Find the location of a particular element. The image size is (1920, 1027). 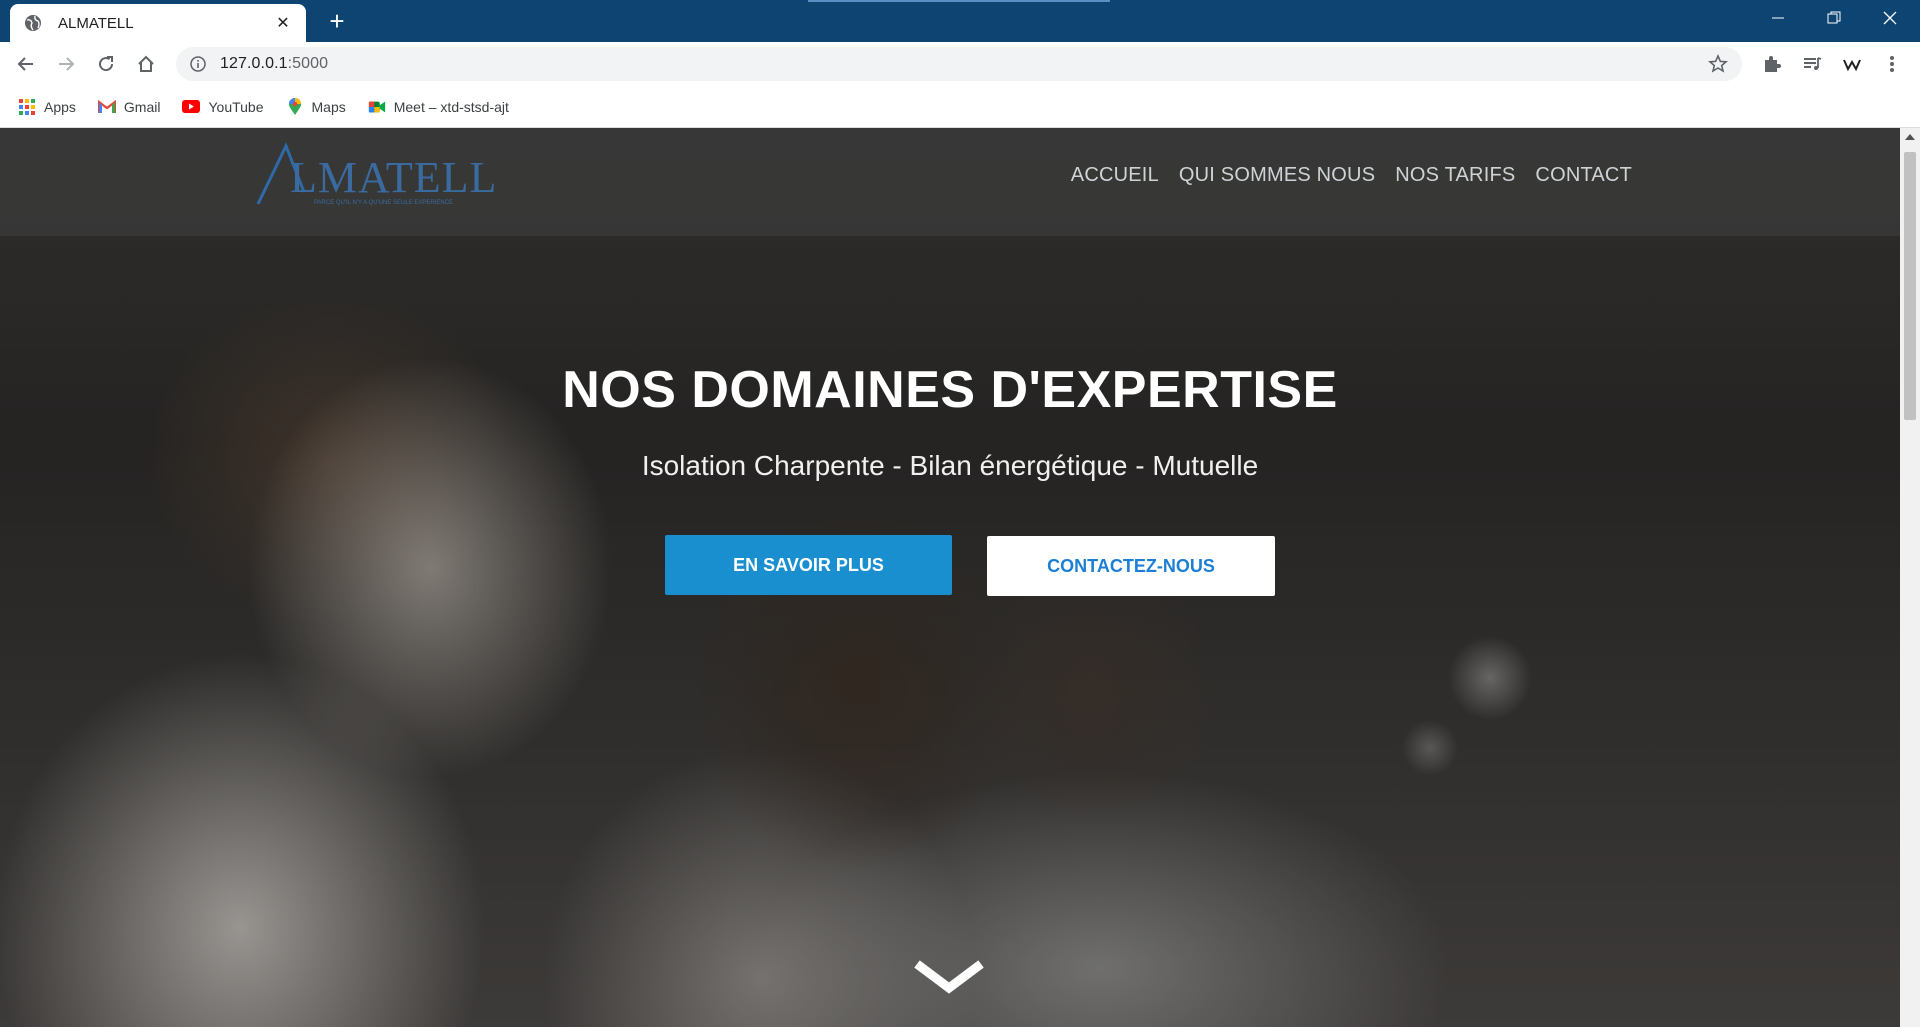

forward-arrow-icon is located at coordinates (67, 64).